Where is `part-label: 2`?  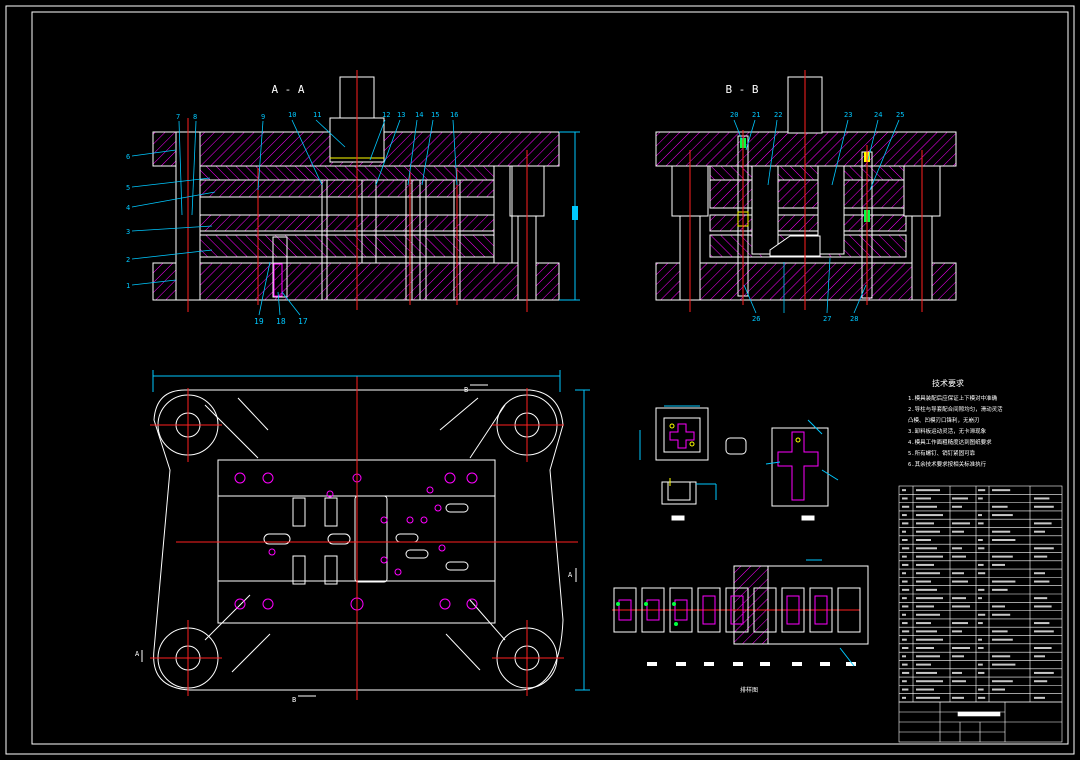 part-label: 2 is located at coordinates (128, 260).